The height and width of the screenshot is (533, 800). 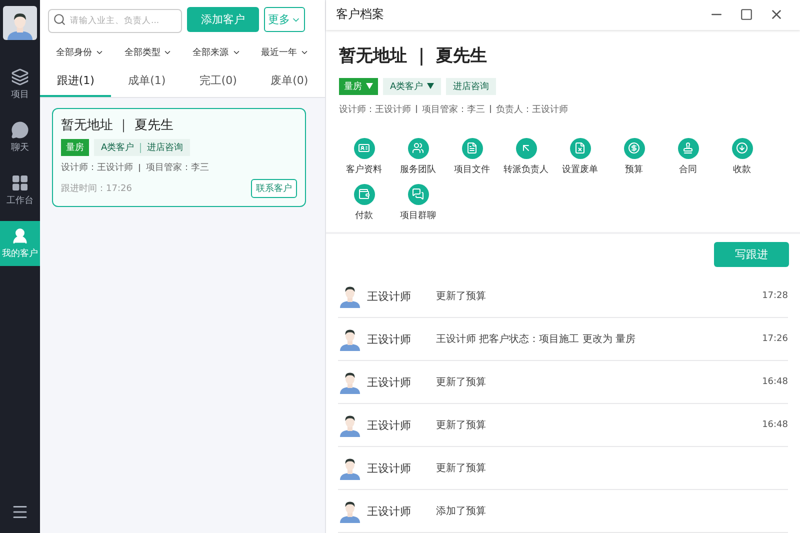 What do you see at coordinates (364, 194) in the screenshot?
I see `wallet-icon` at bounding box center [364, 194].